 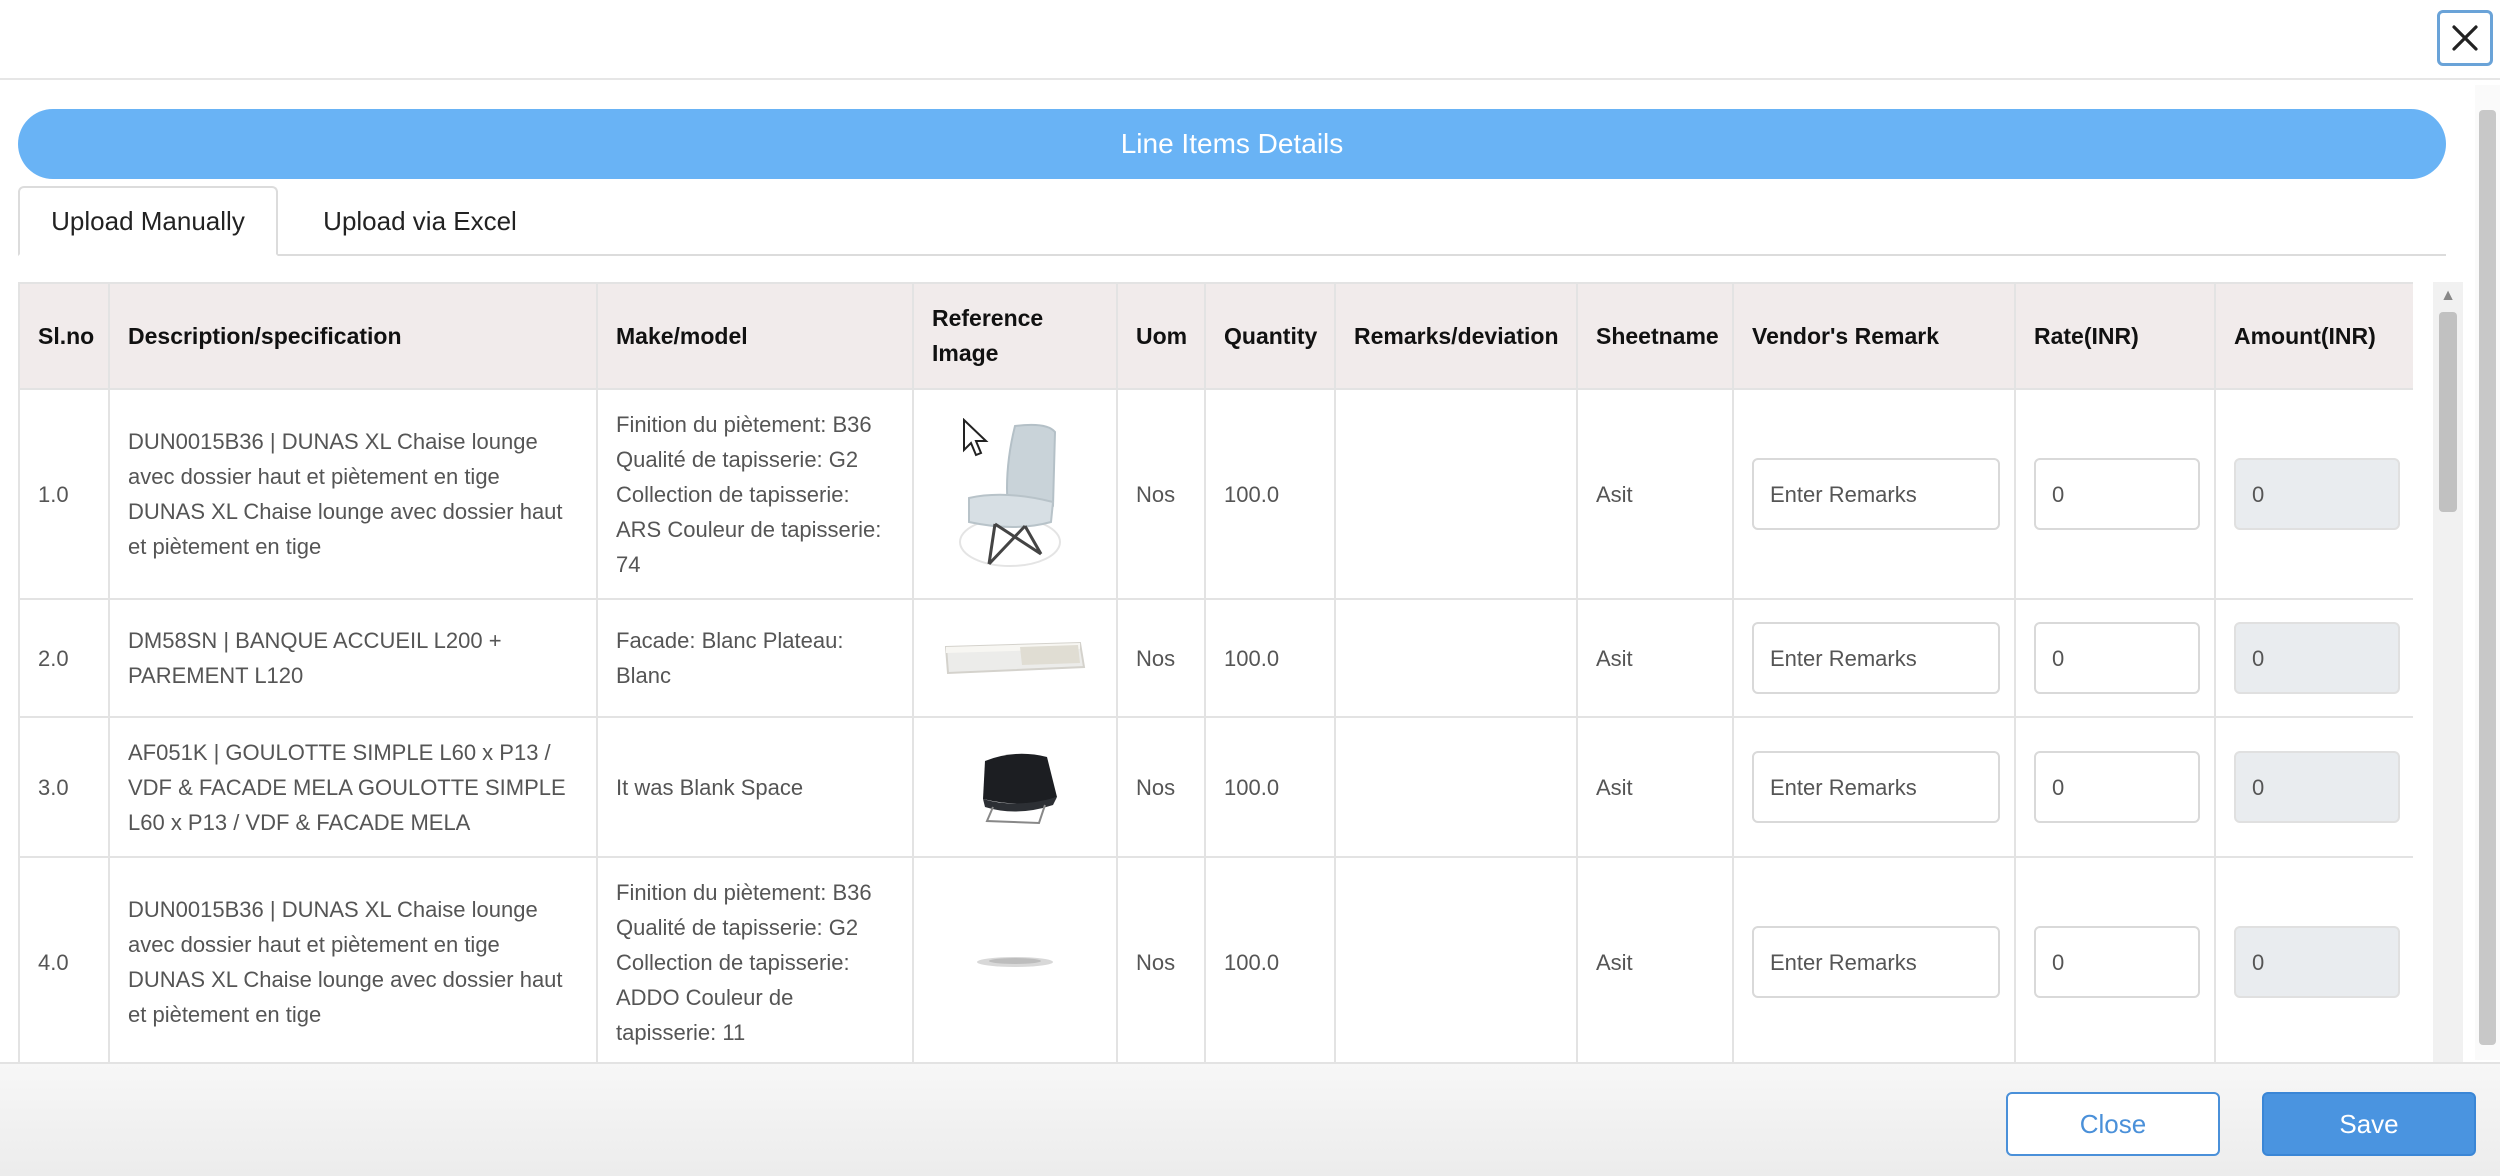 I want to click on upload-tabs: Upload Manually Upload via Excel, so click(x=1232, y=221).